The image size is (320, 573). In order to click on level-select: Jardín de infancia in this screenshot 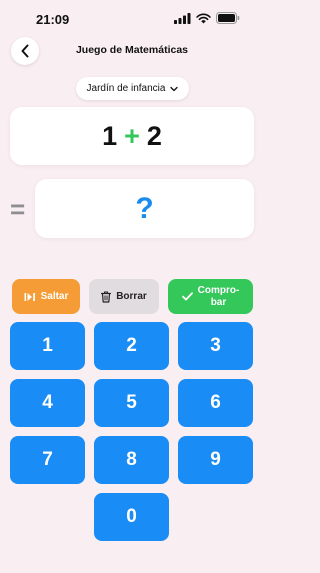, I will do `click(132, 88)`.